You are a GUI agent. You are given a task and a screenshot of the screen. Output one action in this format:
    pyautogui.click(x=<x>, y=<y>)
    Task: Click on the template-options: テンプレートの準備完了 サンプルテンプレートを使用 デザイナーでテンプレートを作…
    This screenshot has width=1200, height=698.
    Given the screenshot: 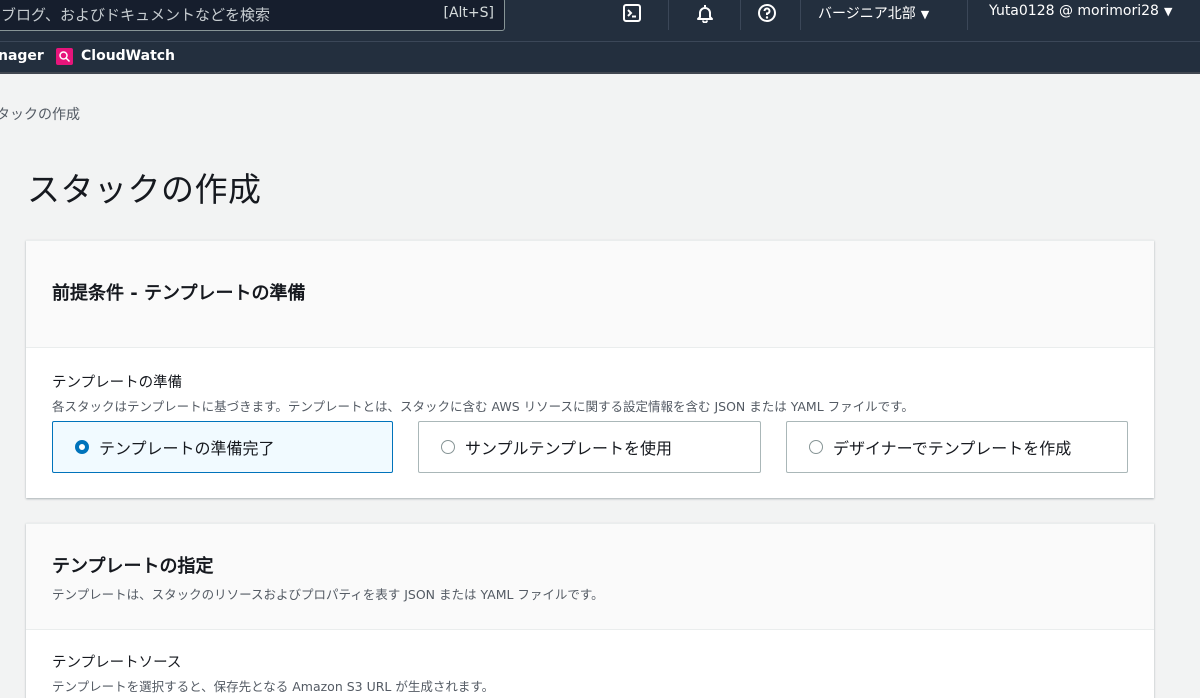 What is the action you would take?
    pyautogui.click(x=592, y=447)
    